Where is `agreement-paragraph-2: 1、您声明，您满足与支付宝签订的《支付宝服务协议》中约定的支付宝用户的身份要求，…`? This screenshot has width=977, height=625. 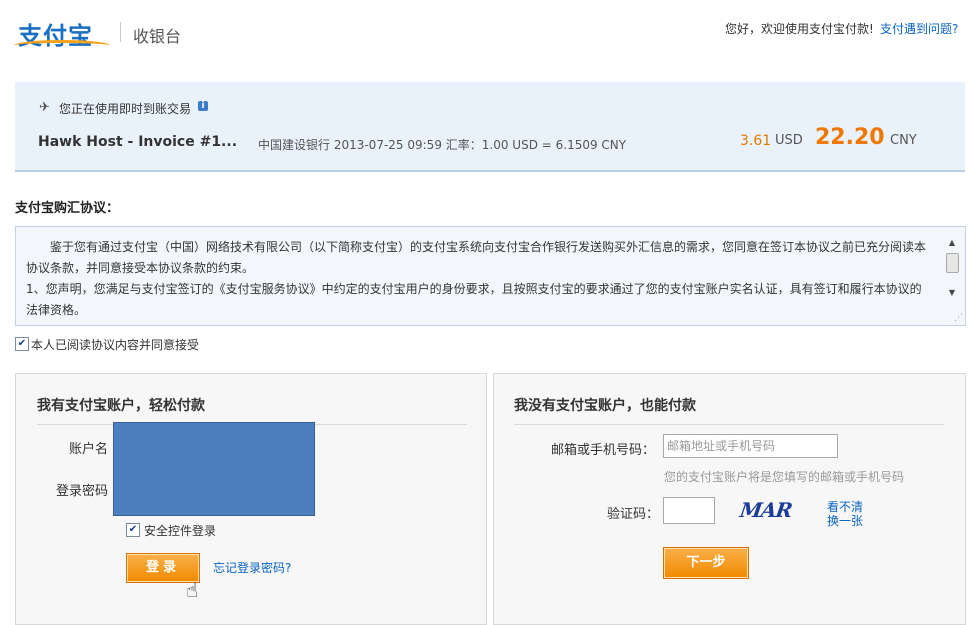
agreement-paragraph-2: 1、您声明，您满足与支付宝签订的《支付宝服务协议》中约定的支付宝用户的身份要求，… is located at coordinates (474, 299).